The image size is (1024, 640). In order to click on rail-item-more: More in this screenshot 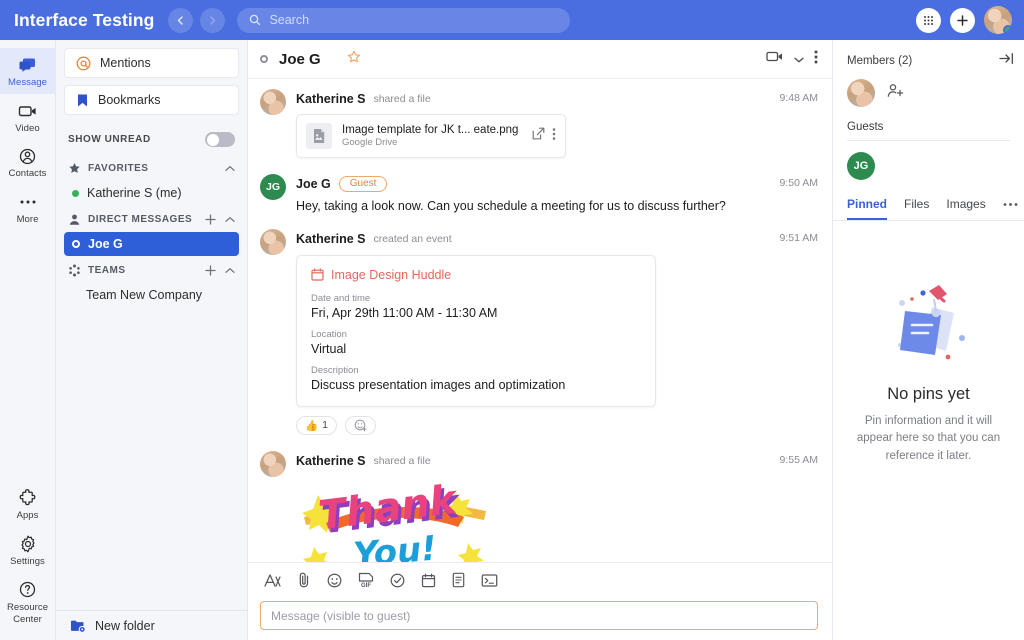, I will do `click(28, 208)`.